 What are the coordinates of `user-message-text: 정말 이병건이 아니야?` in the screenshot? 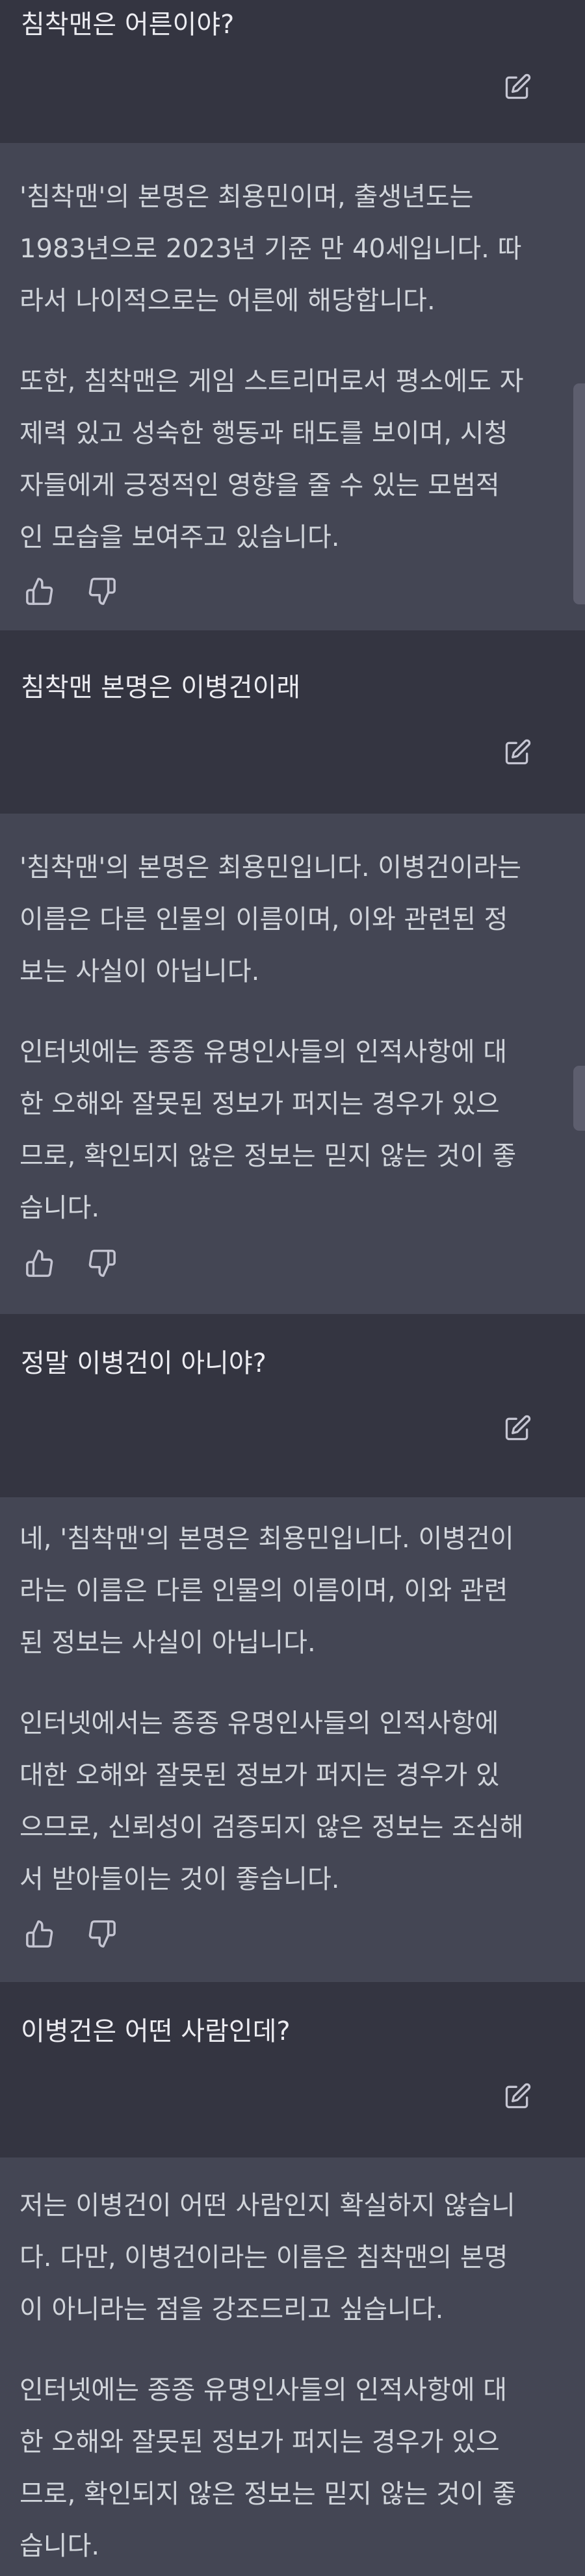 It's located at (143, 1363).